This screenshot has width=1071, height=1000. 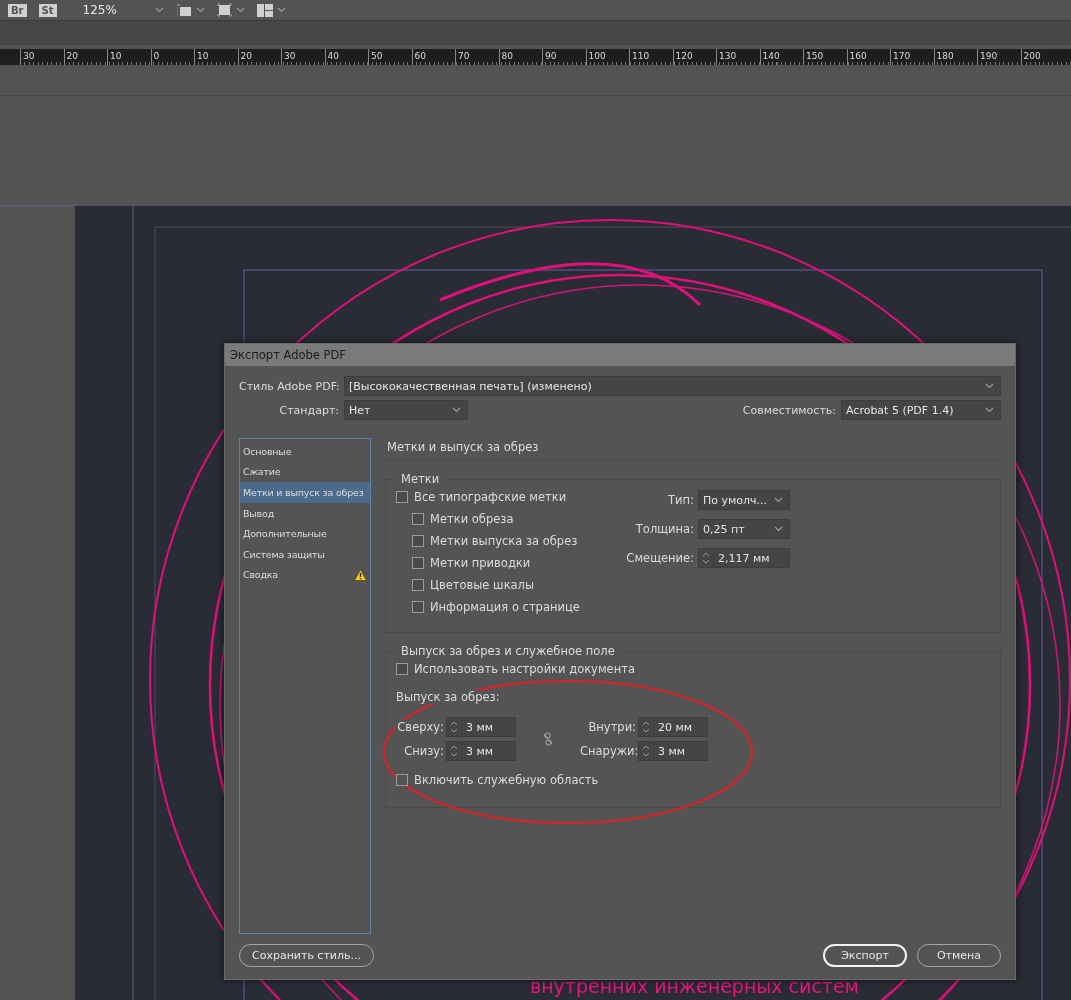 What do you see at coordinates (420, 479) in the screenshot?
I see `group-title: Метки` at bounding box center [420, 479].